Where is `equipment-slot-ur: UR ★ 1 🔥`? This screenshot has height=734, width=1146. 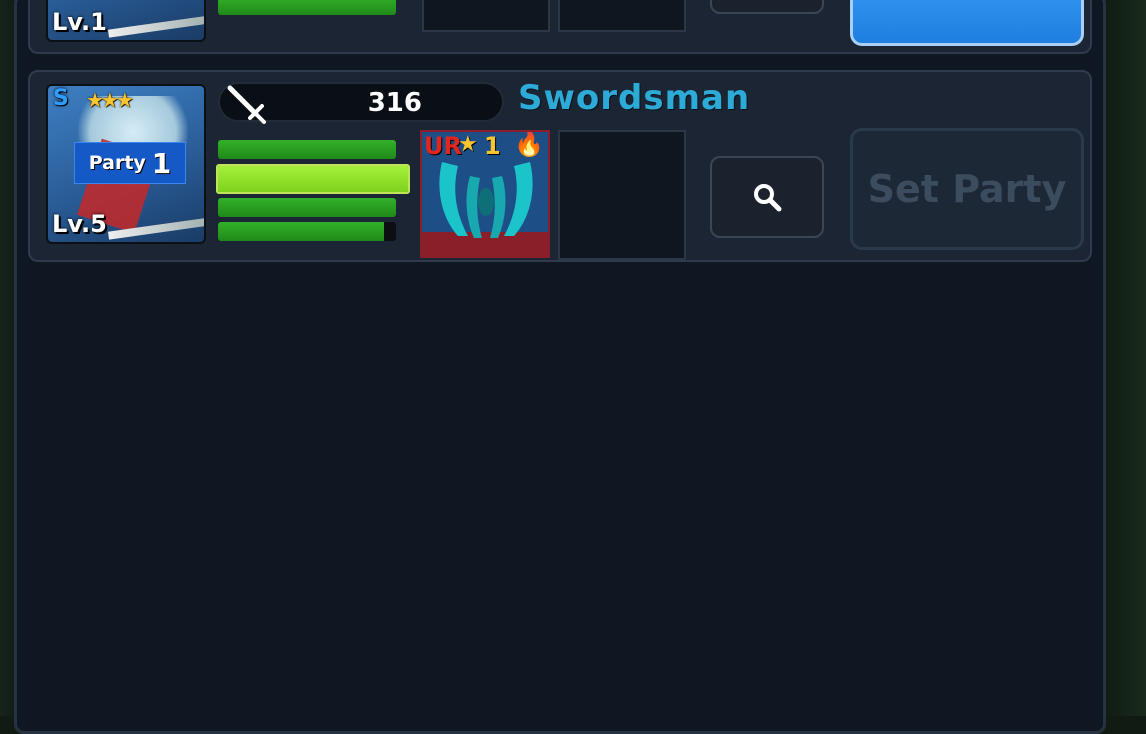 equipment-slot-ur: UR ★ 1 🔥 is located at coordinates (485, 194).